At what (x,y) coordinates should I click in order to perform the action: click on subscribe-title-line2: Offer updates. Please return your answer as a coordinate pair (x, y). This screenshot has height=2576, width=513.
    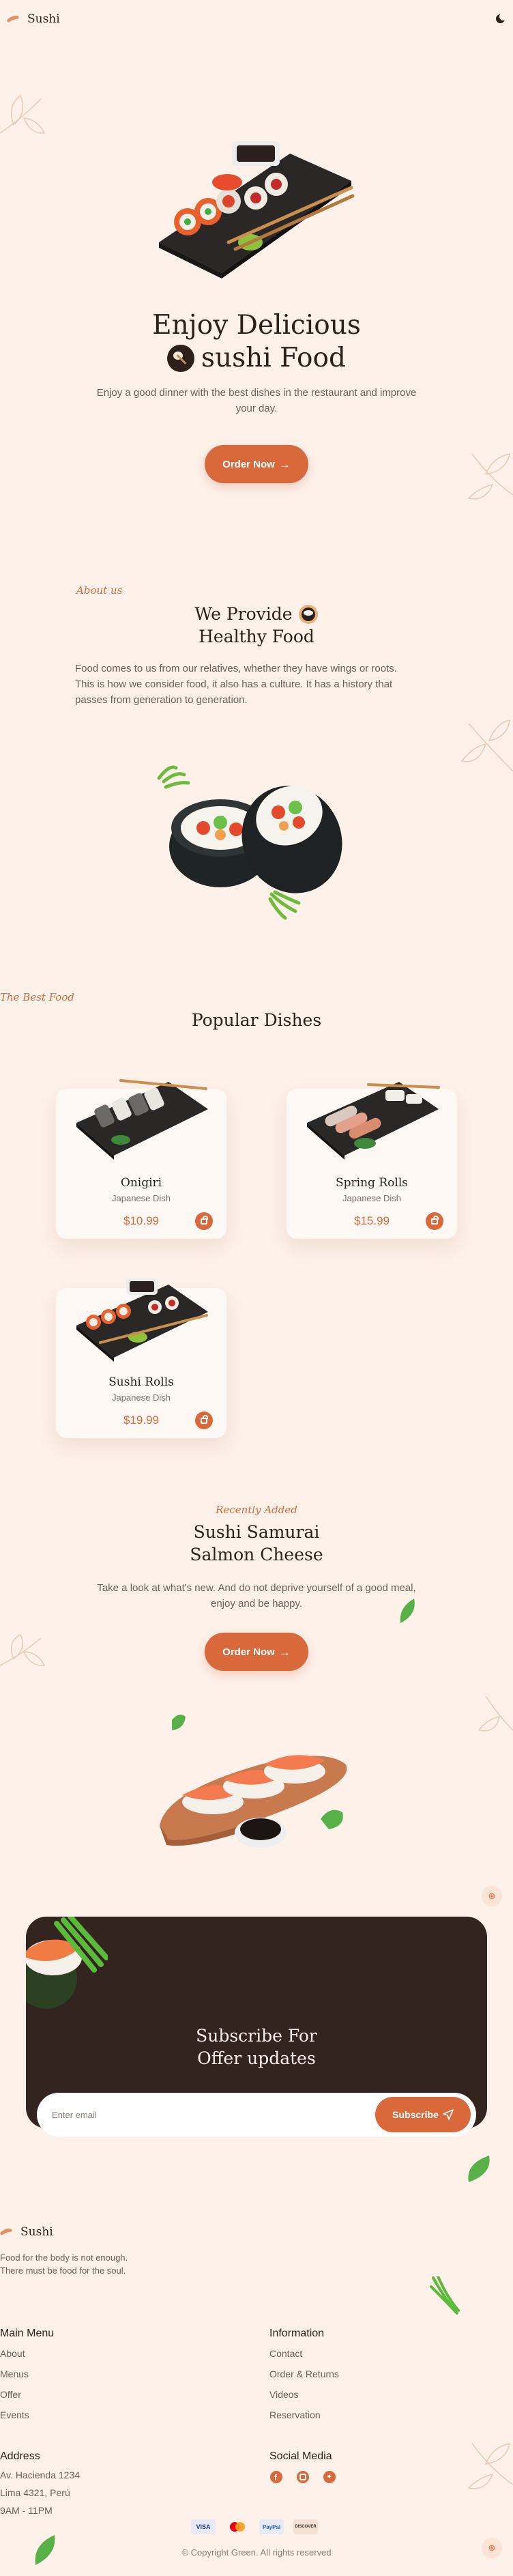
    Looking at the image, I should click on (256, 2058).